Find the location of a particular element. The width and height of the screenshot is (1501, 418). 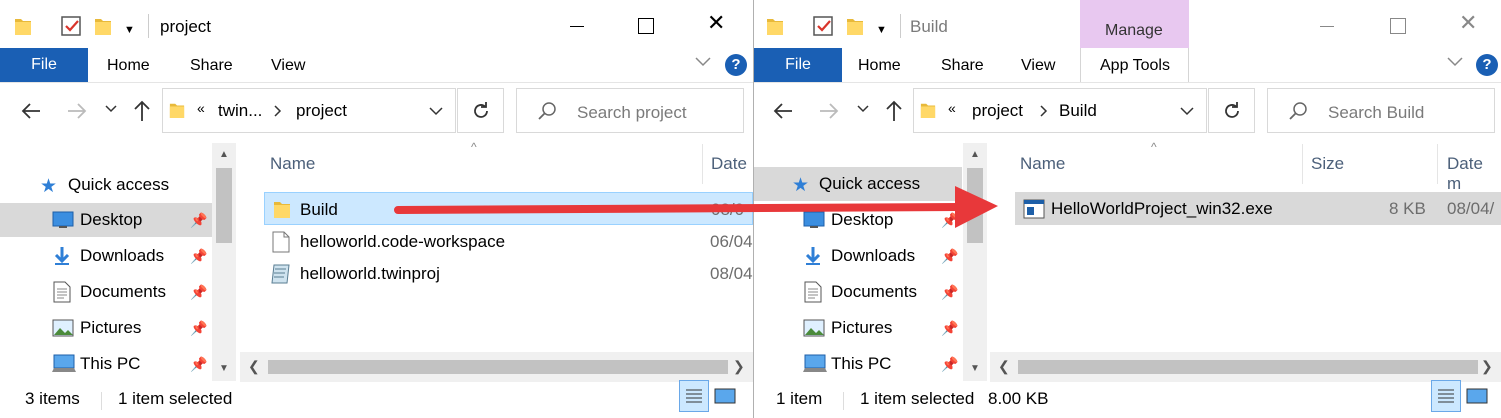

nav-item-pictures: Pictures 📌 is located at coordinates (106, 328).